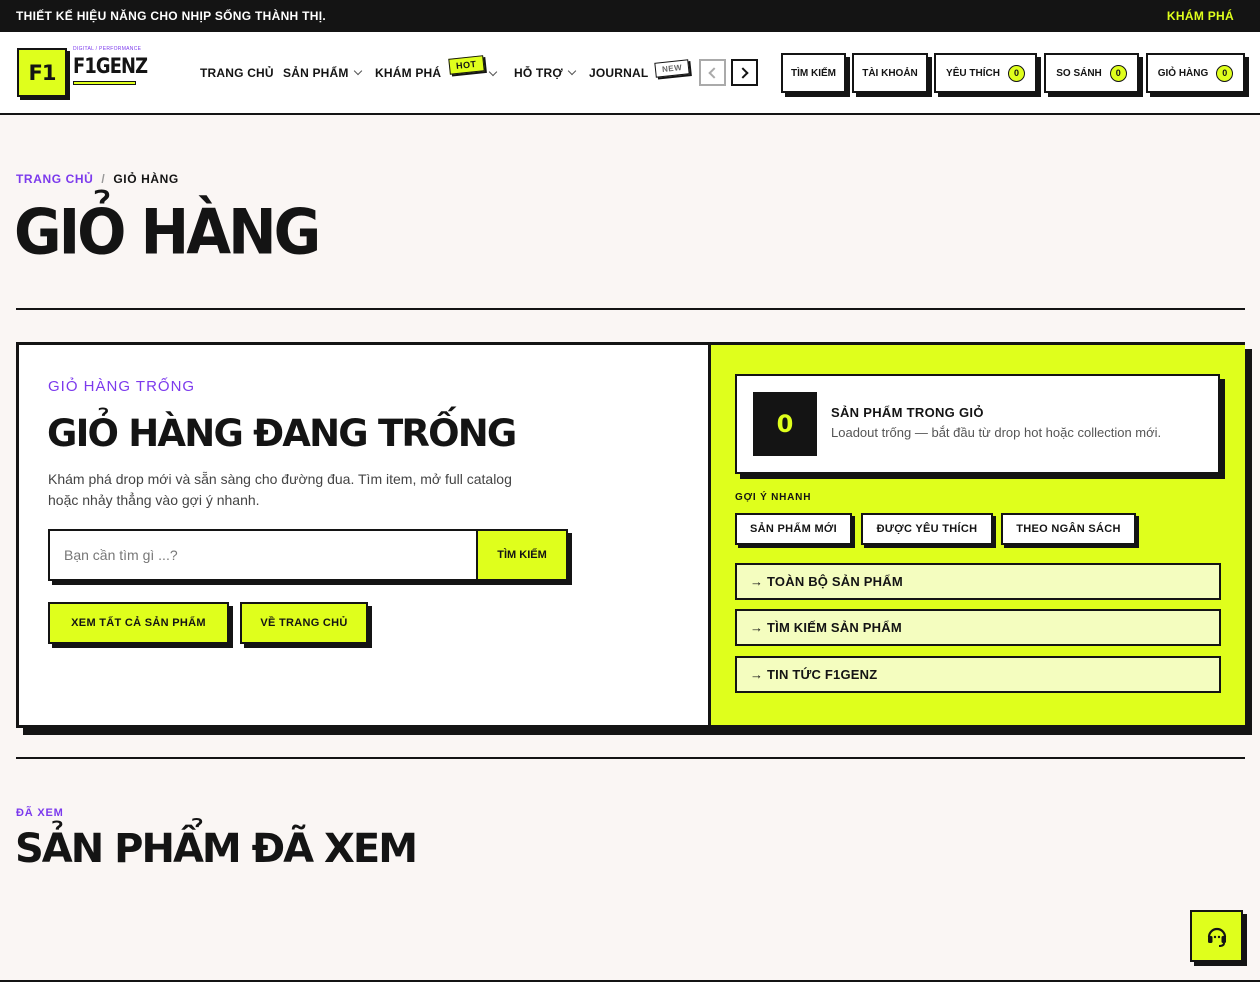 The image size is (1260, 982). What do you see at coordinates (42, 72) in the screenshot?
I see `logo-mark: F1` at bounding box center [42, 72].